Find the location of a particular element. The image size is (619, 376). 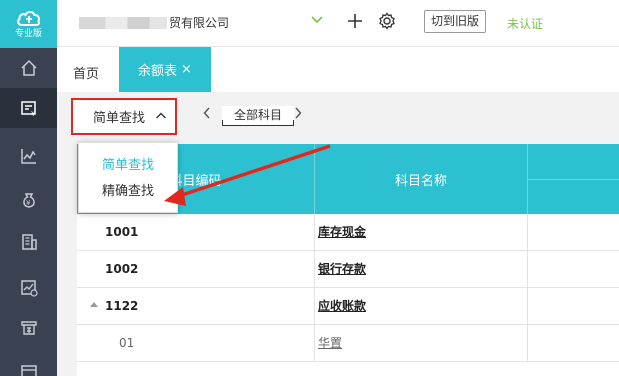

tab-home: 首页 is located at coordinates (86, 72).